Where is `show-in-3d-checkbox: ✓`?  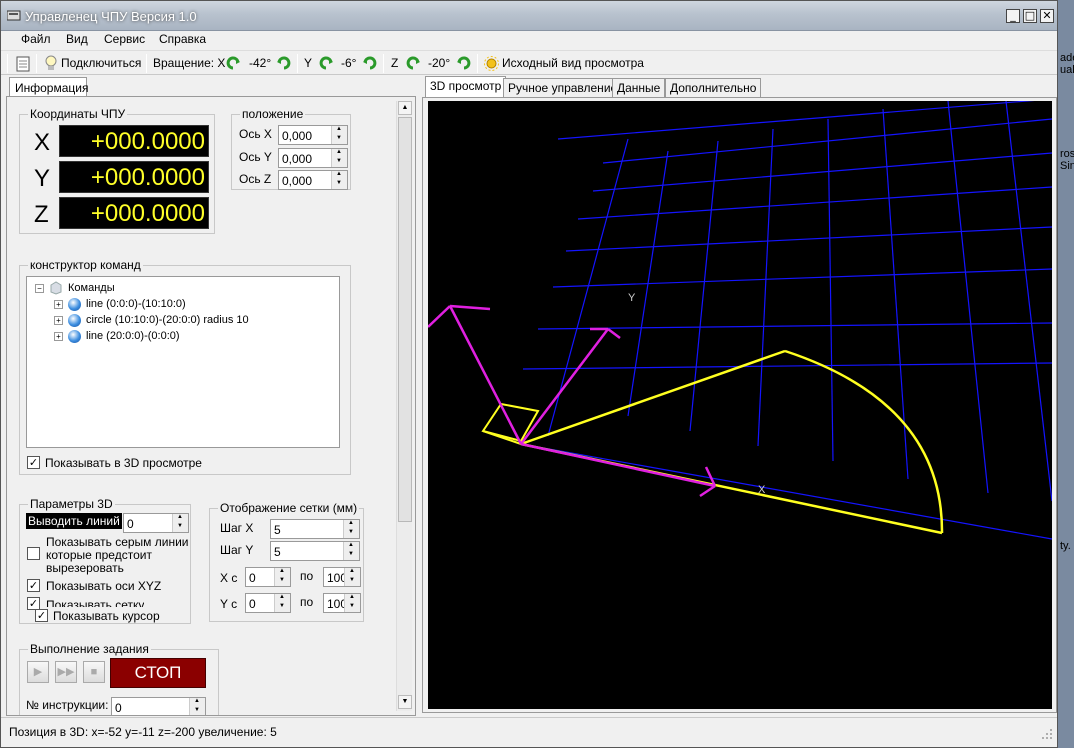 show-in-3d-checkbox: ✓ is located at coordinates (33, 462).